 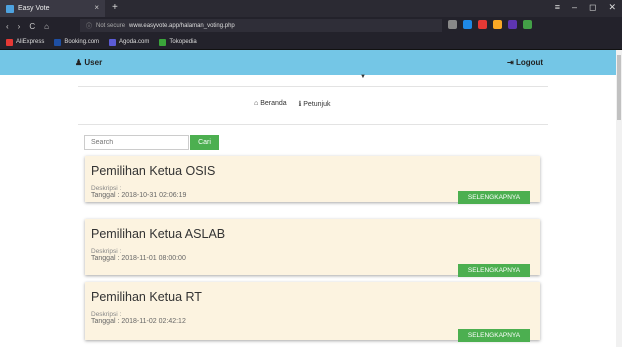 I want to click on back-icon: ‹, so click(x=7, y=26).